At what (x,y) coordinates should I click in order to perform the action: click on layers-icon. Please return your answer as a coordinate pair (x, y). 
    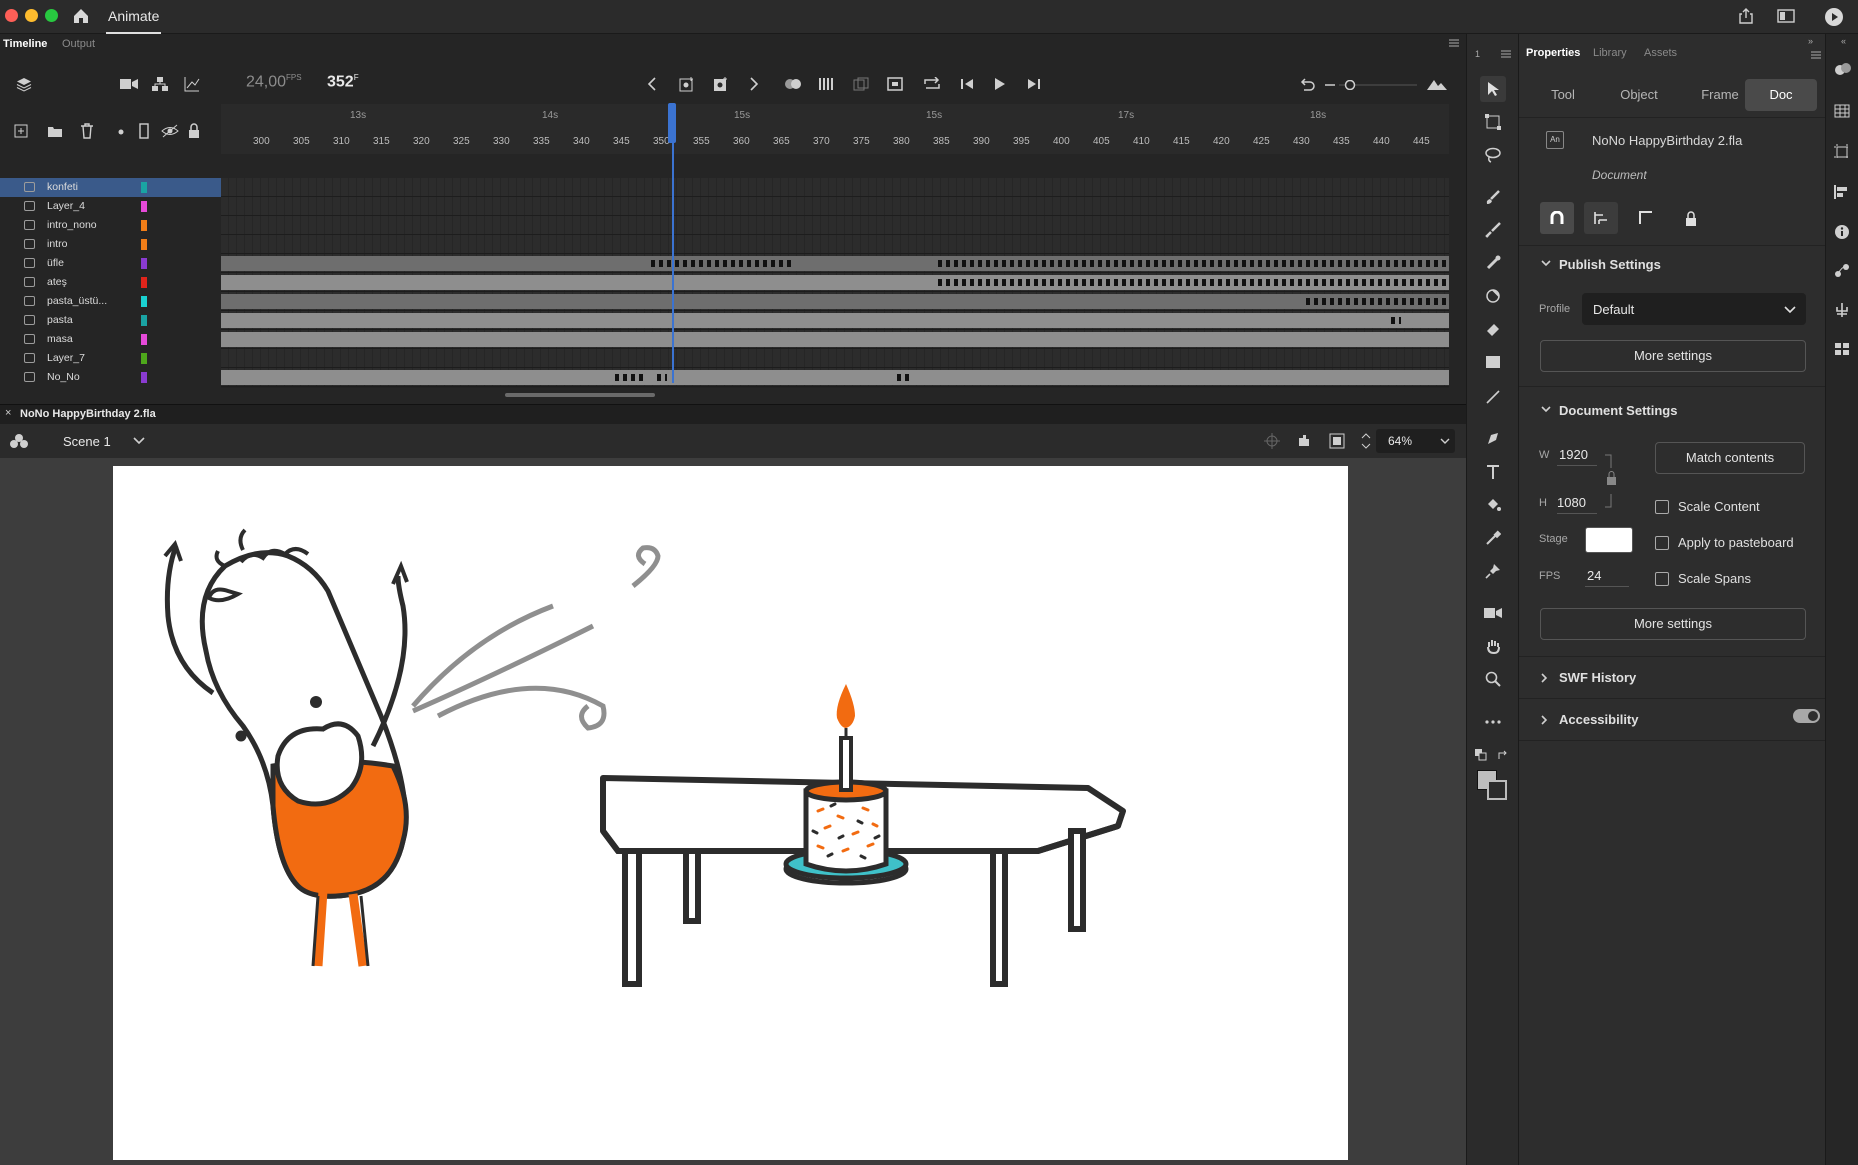
    Looking at the image, I should click on (24, 84).